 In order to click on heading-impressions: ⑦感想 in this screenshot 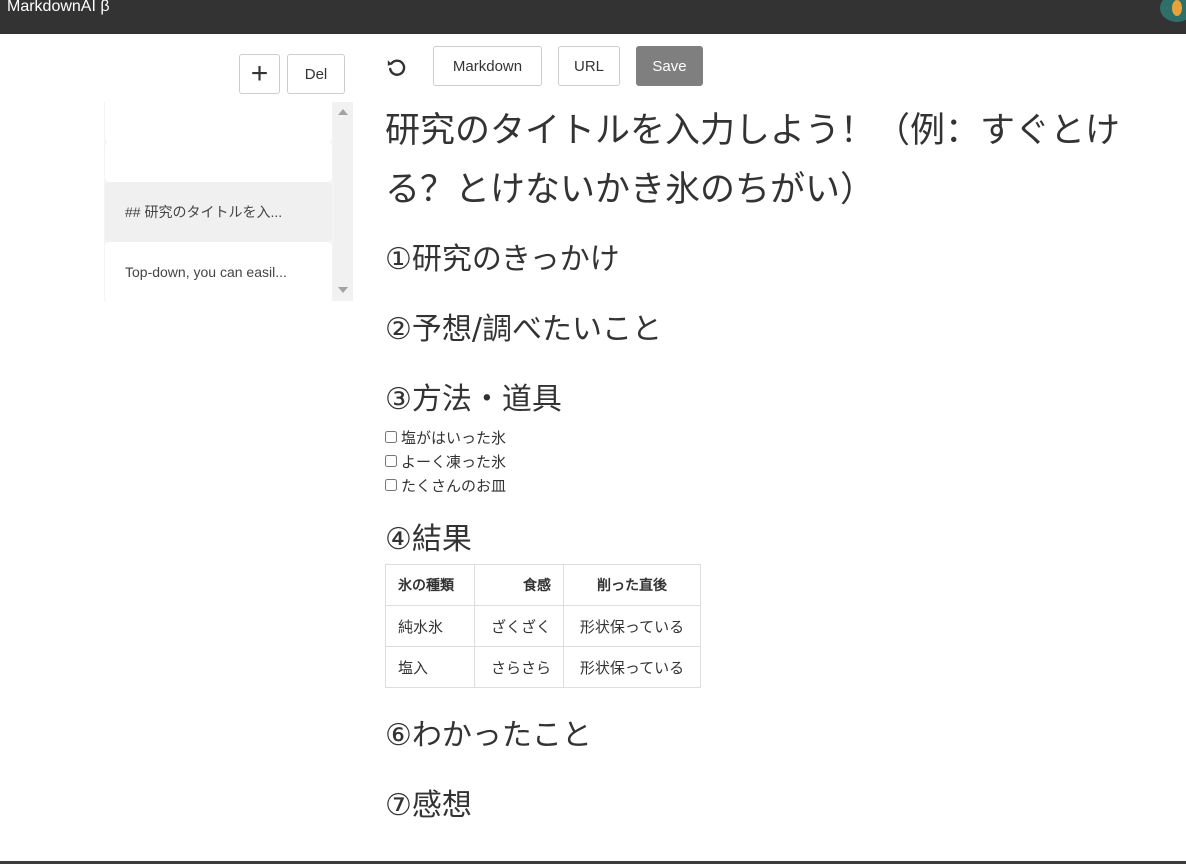, I will do `click(428, 805)`.